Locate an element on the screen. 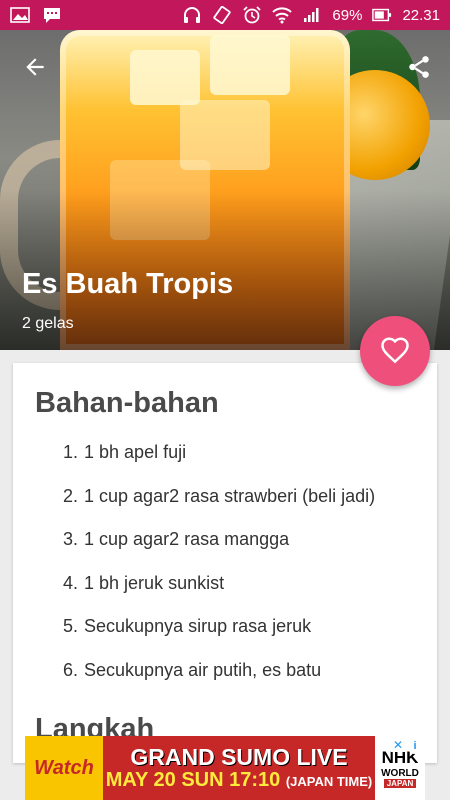 The image size is (450, 800). recipe-title: Es Buah Tropis is located at coordinates (128, 284).